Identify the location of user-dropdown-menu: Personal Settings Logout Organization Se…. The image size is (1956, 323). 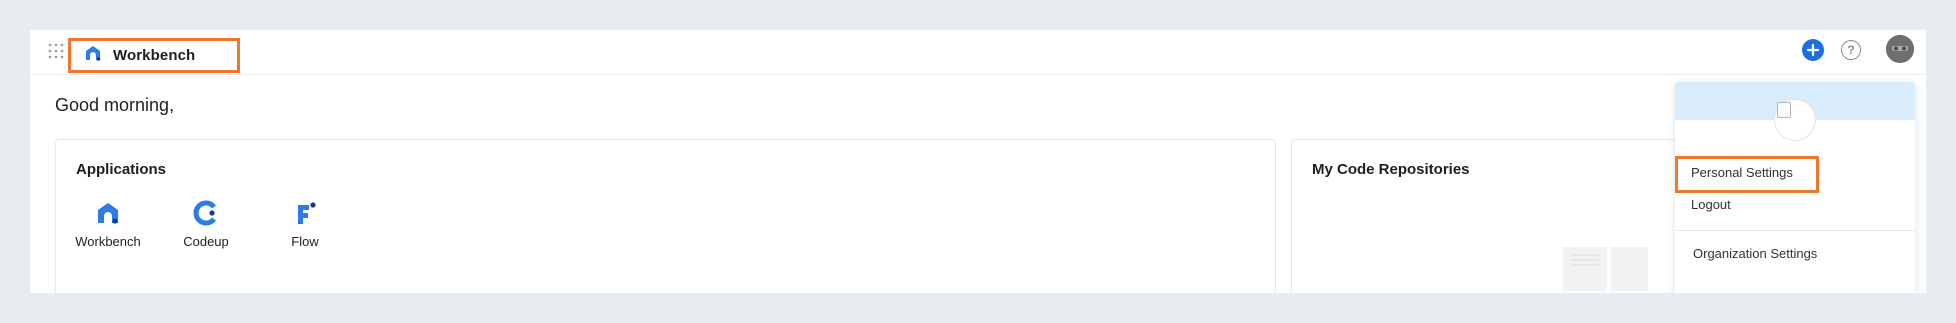
(1795, 187).